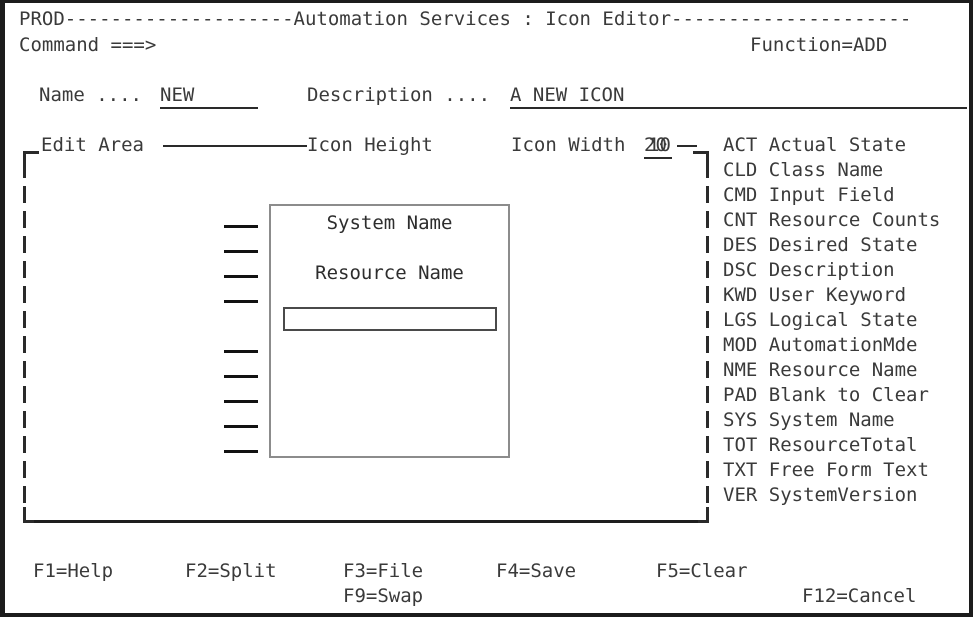 The image size is (973, 617). I want to click on legend-row: VER SystemVersion, so click(831, 495).